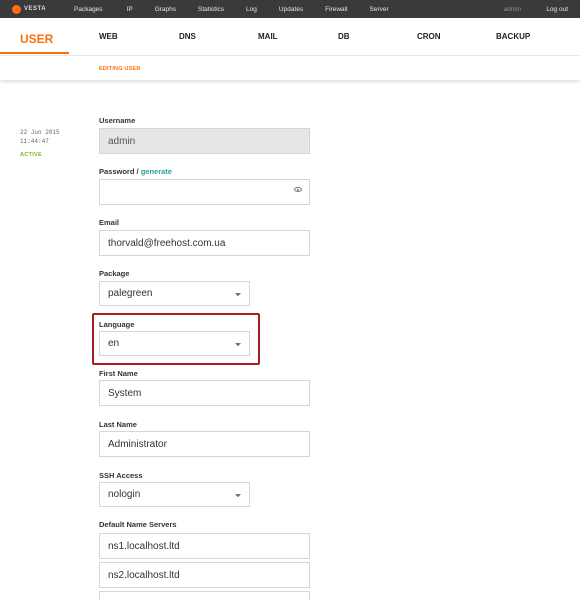  What do you see at coordinates (536, 9) in the screenshot?
I see `top-user-area: admin Log out` at bounding box center [536, 9].